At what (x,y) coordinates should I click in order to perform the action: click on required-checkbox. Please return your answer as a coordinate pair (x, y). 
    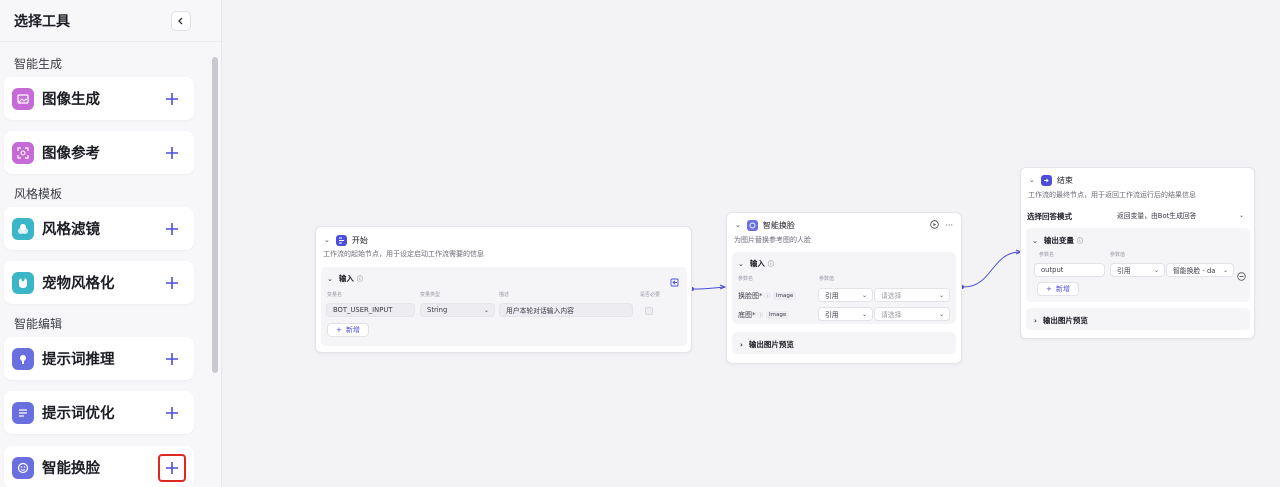
    Looking at the image, I should click on (649, 311).